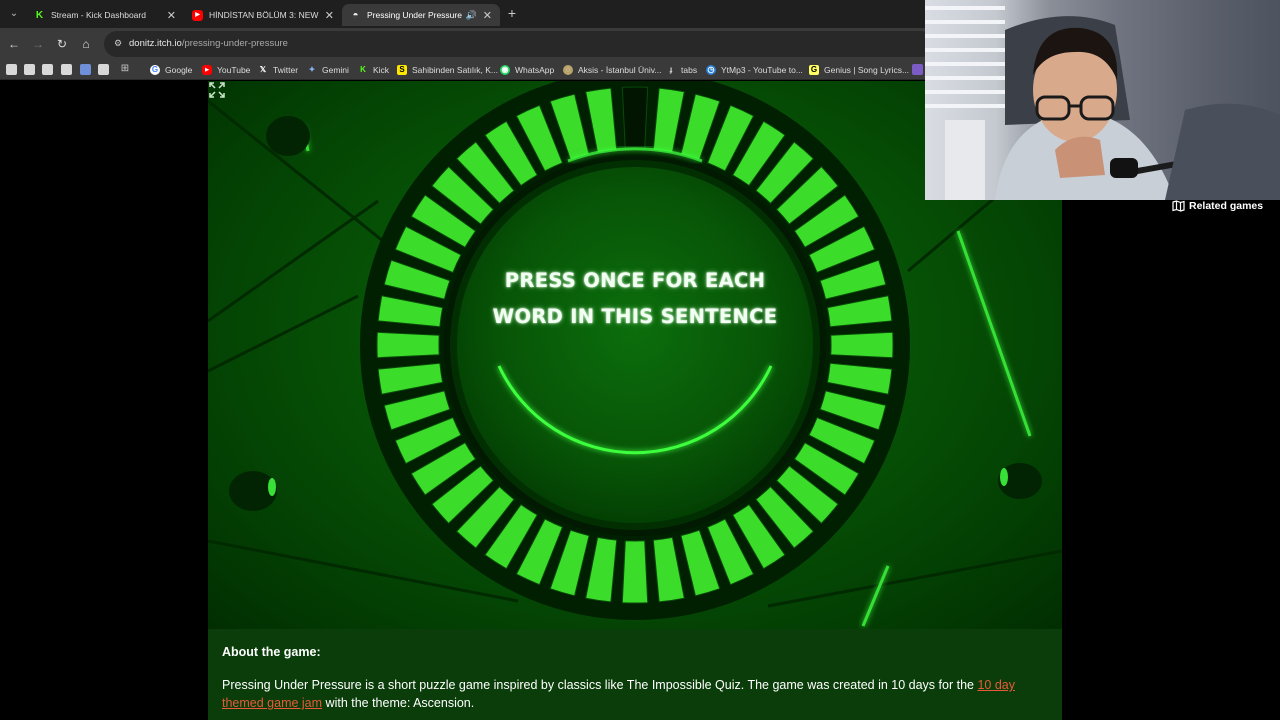  Describe the element at coordinates (62, 44) in the screenshot. I see `reload-icon: ↻` at that location.